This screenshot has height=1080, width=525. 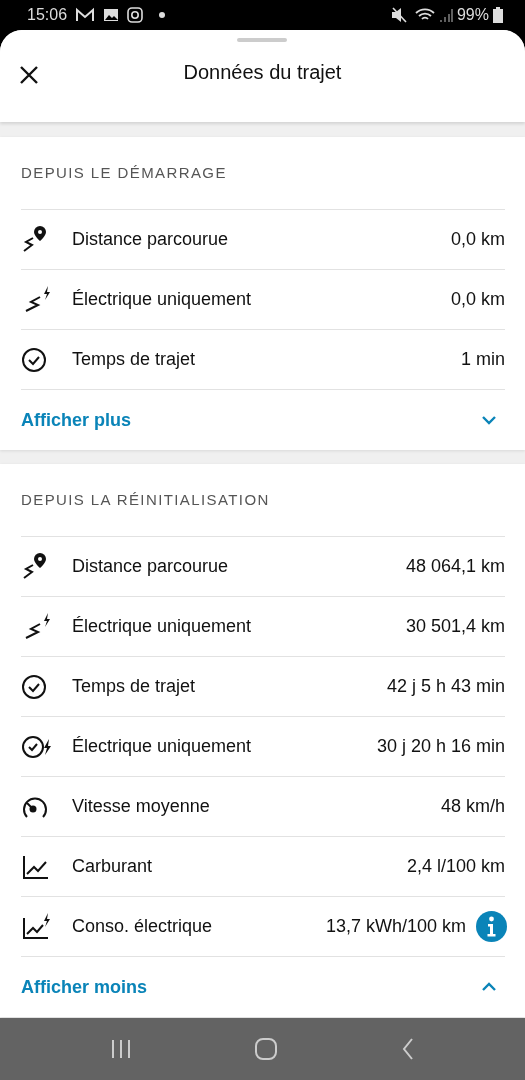 I want to click on mail-icon, so click(x=85, y=15).